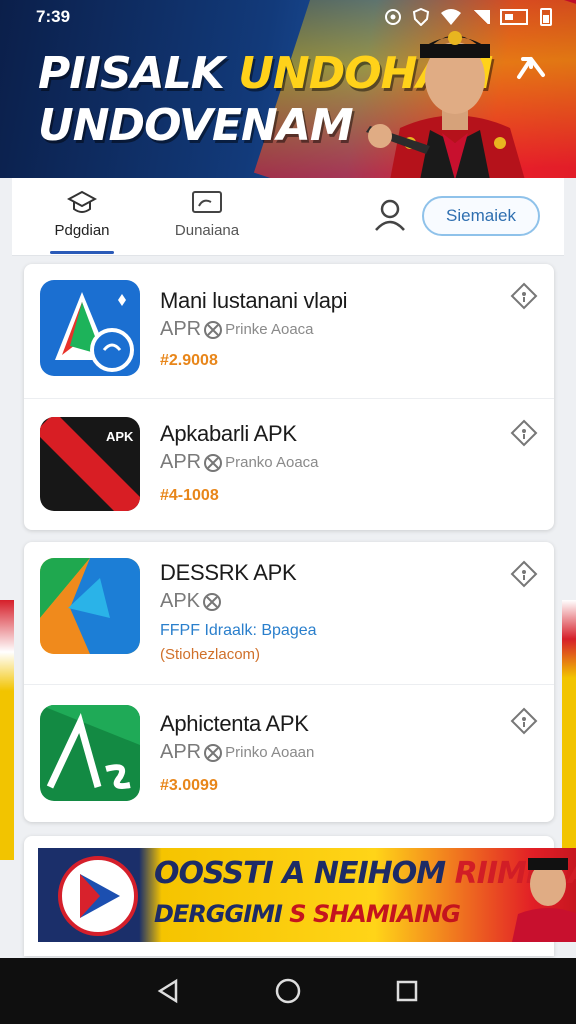 This screenshot has width=576, height=1024. I want to click on app-developer: Pranko Aoaca, so click(272, 462).